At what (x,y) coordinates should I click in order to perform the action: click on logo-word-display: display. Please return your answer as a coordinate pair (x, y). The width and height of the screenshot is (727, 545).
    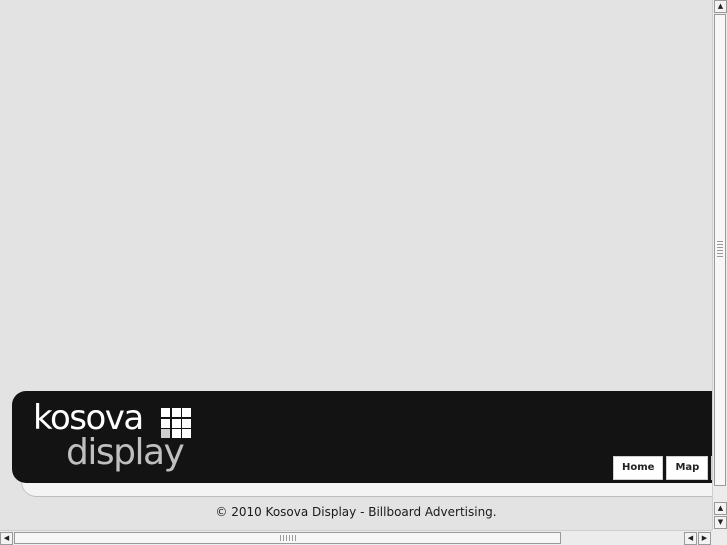
    Looking at the image, I should click on (125, 452).